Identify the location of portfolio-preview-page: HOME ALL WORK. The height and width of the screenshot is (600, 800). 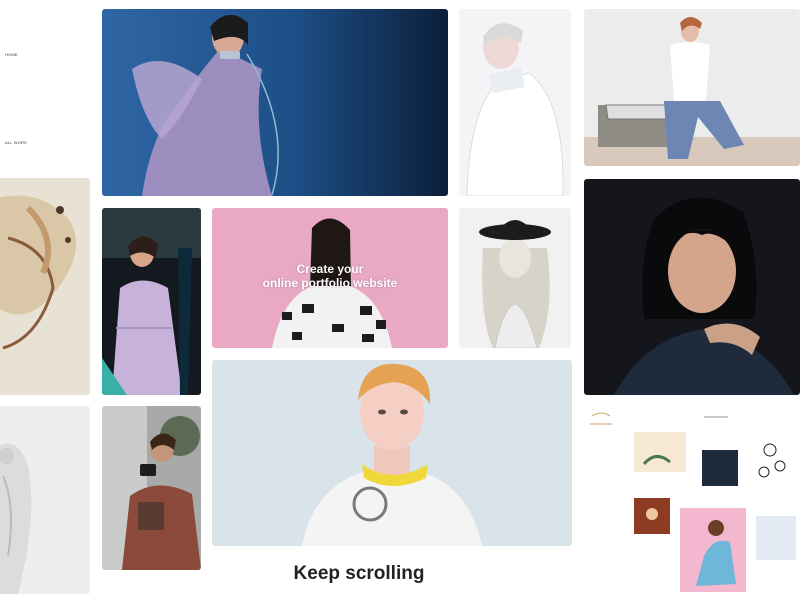
(45, 86).